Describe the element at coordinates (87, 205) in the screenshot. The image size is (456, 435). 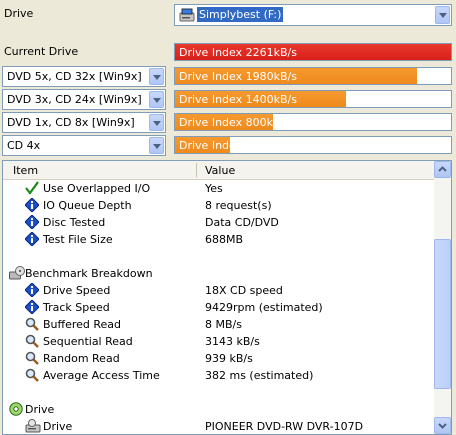
I see `row-item-name: IO Queue Depth` at that location.